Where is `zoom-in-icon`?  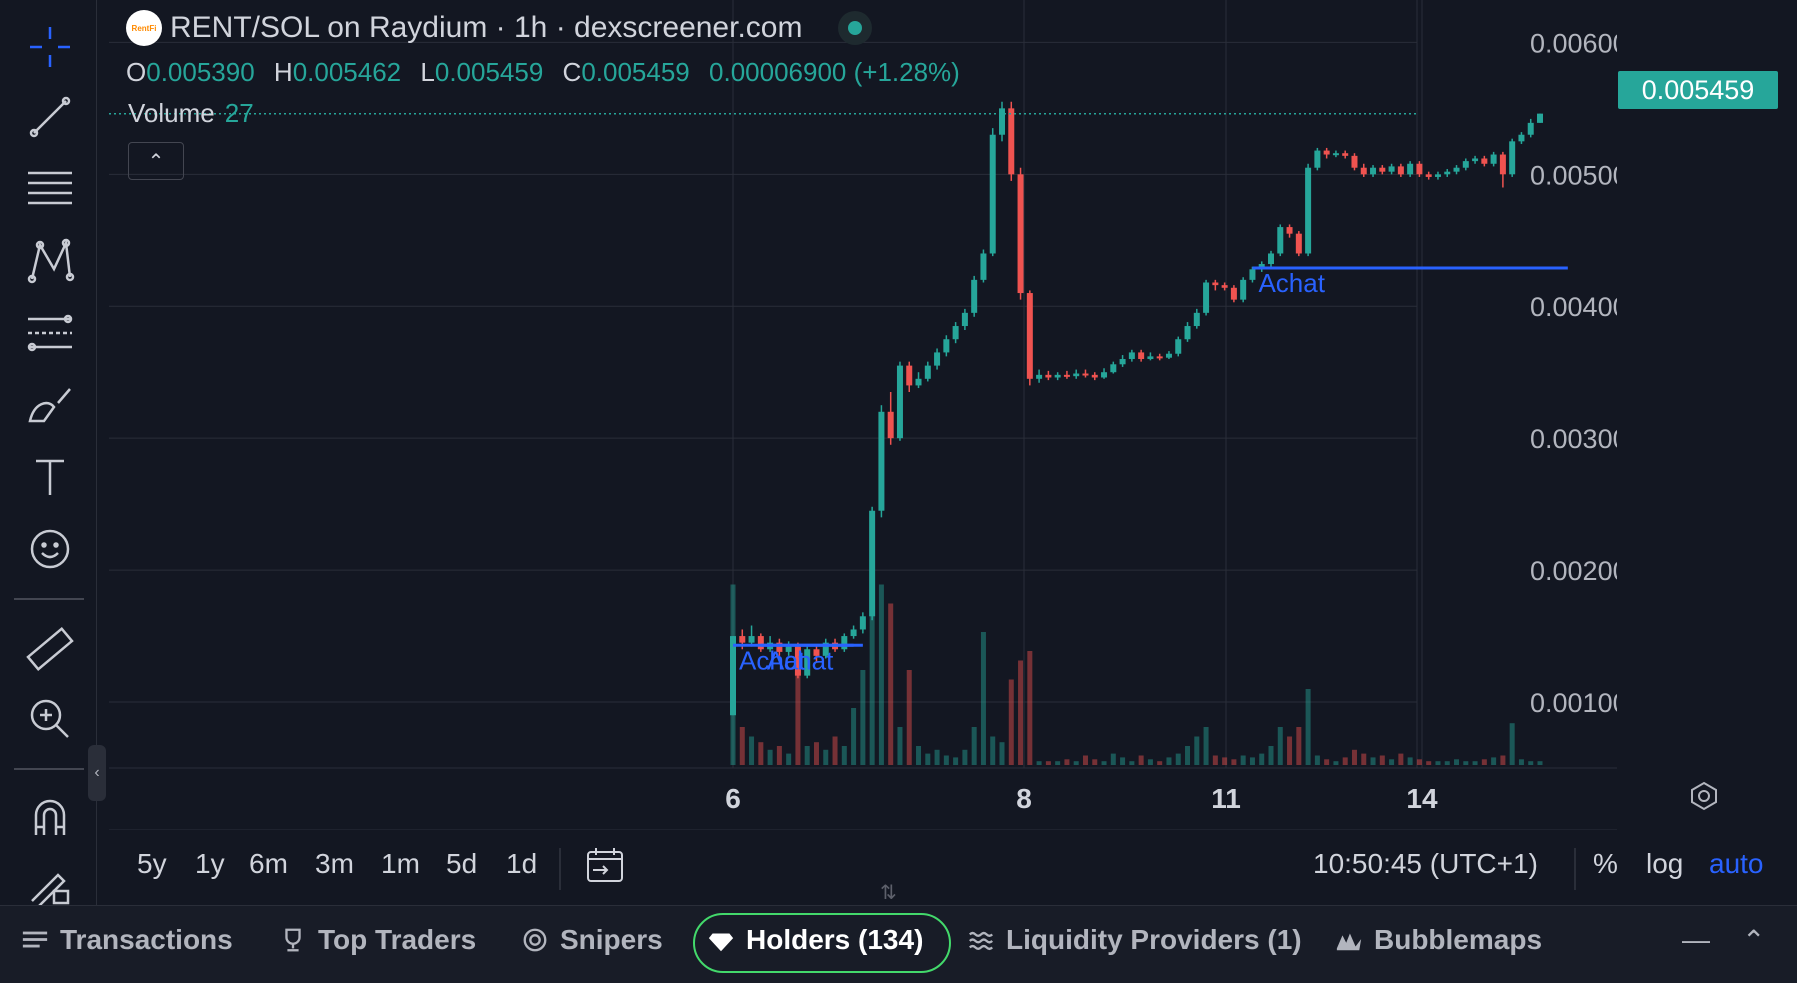 zoom-in-icon is located at coordinates (50, 719).